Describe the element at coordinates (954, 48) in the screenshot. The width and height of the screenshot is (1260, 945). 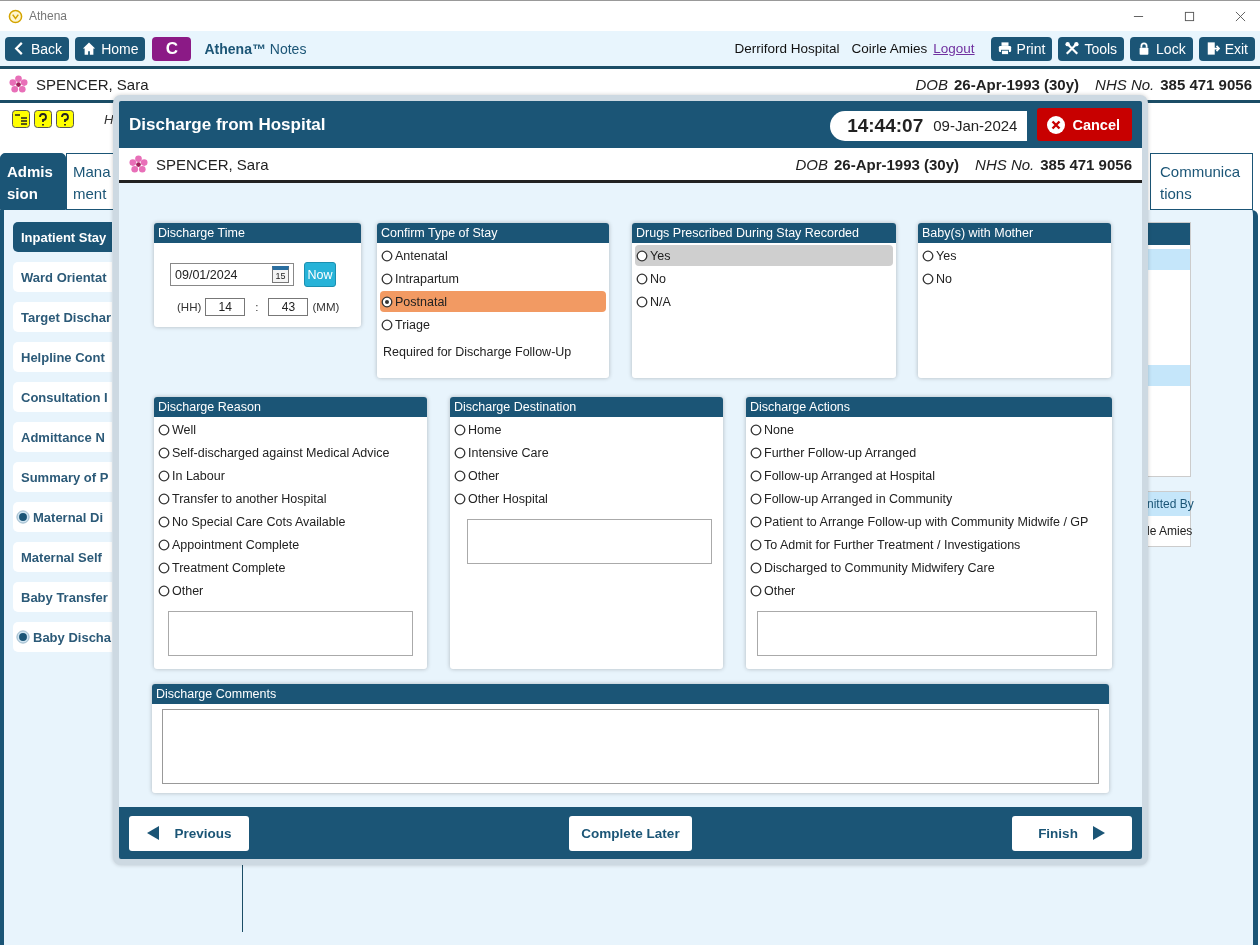
I see `logout-link: Logout` at that location.